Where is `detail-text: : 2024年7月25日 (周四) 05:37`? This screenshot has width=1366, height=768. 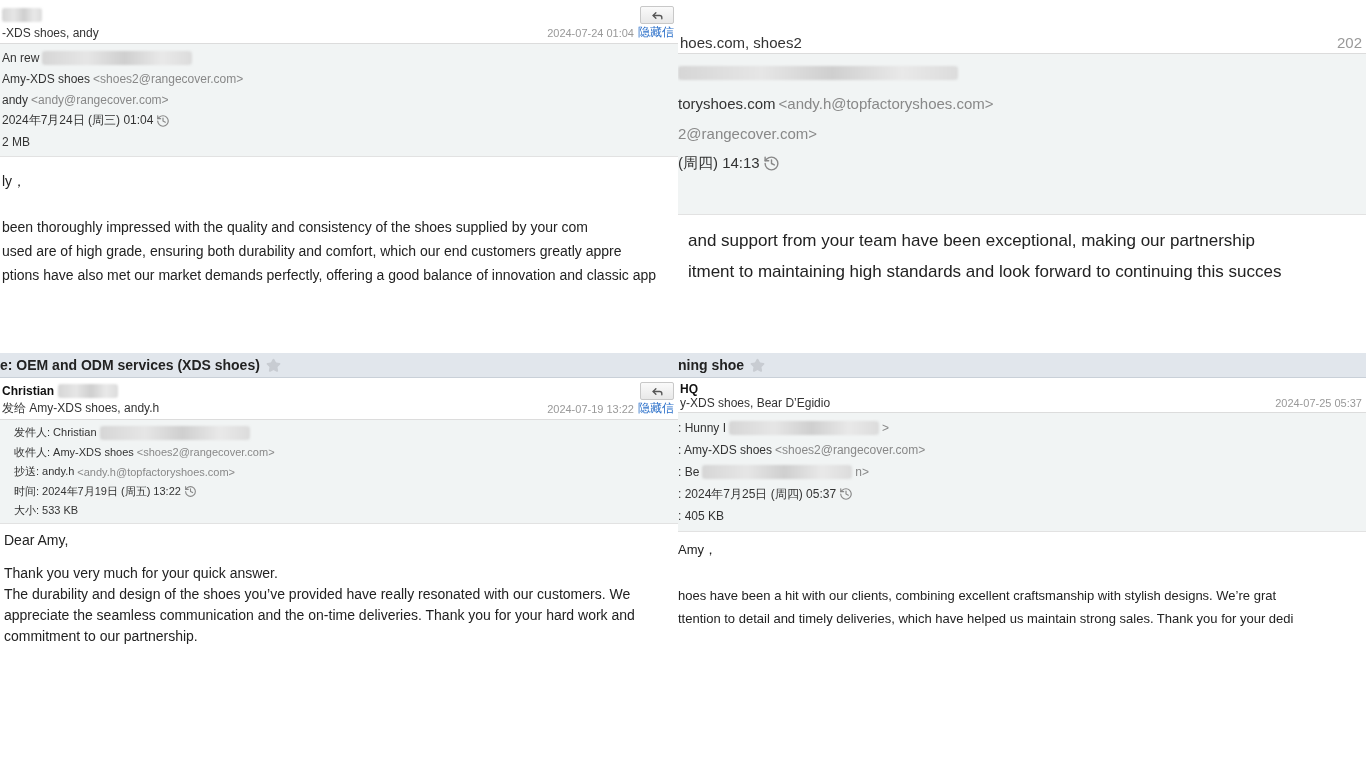
detail-text: : 2024年7月25日 (周四) 05:37 is located at coordinates (757, 494).